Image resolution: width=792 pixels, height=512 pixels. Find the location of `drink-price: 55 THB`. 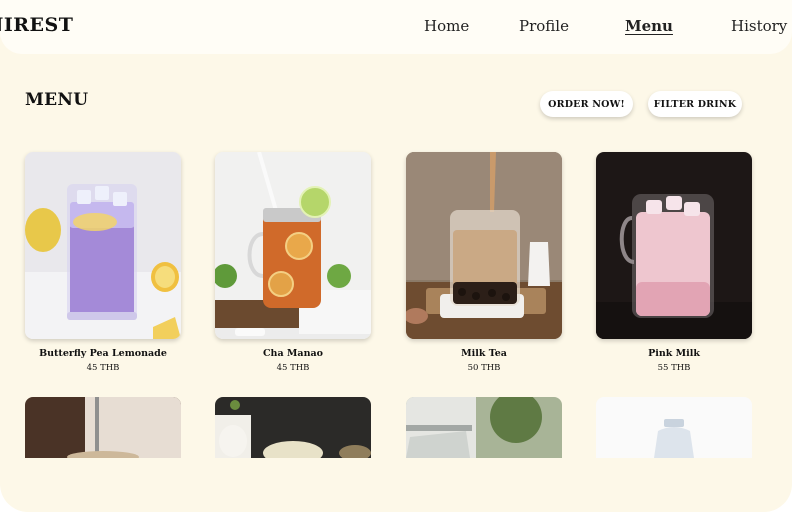

drink-price: 55 THB is located at coordinates (674, 368).